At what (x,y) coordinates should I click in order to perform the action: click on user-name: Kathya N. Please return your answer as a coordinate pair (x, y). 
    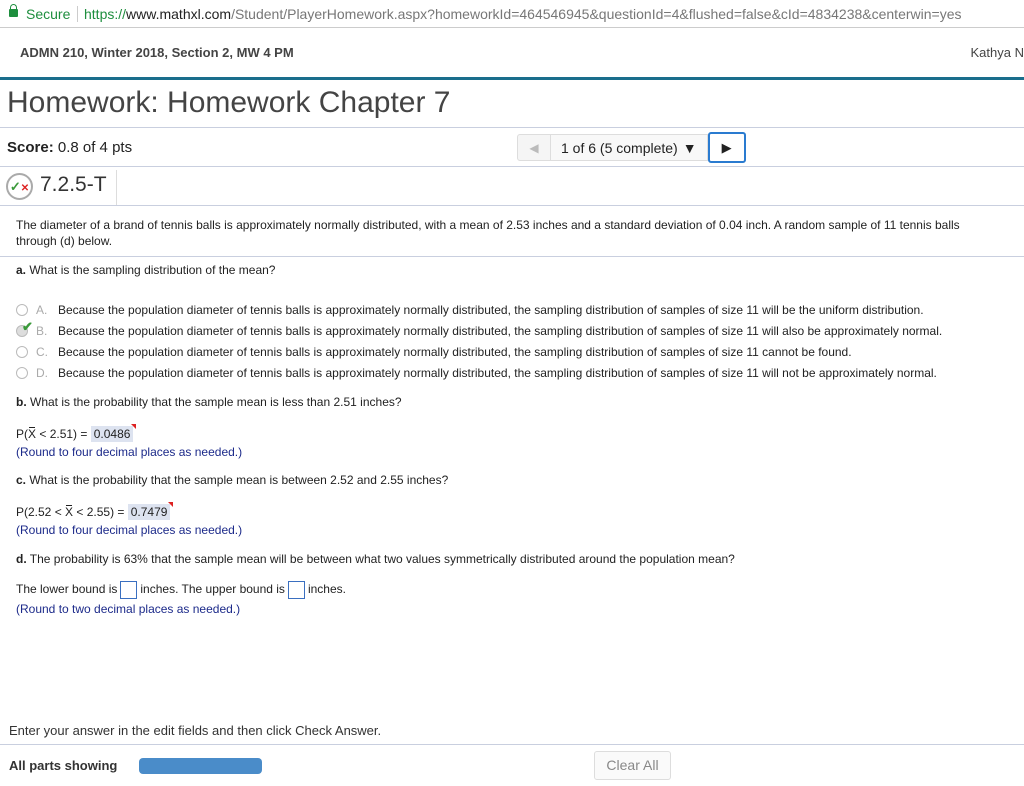
    Looking at the image, I should click on (997, 52).